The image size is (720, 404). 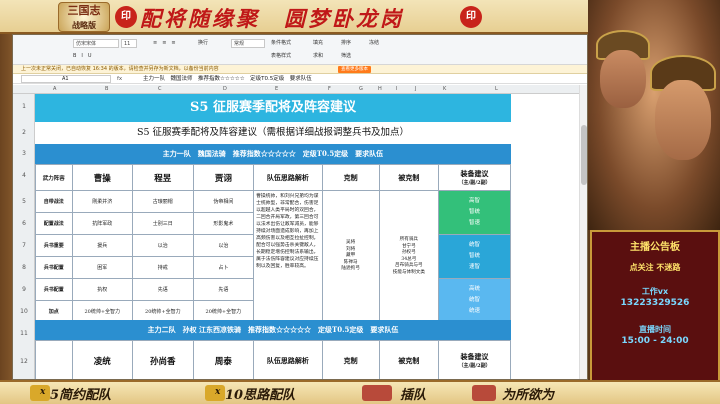 What do you see at coordinates (223, 201) in the screenshot?
I see `cell: 伪帝相间` at bounding box center [223, 201].